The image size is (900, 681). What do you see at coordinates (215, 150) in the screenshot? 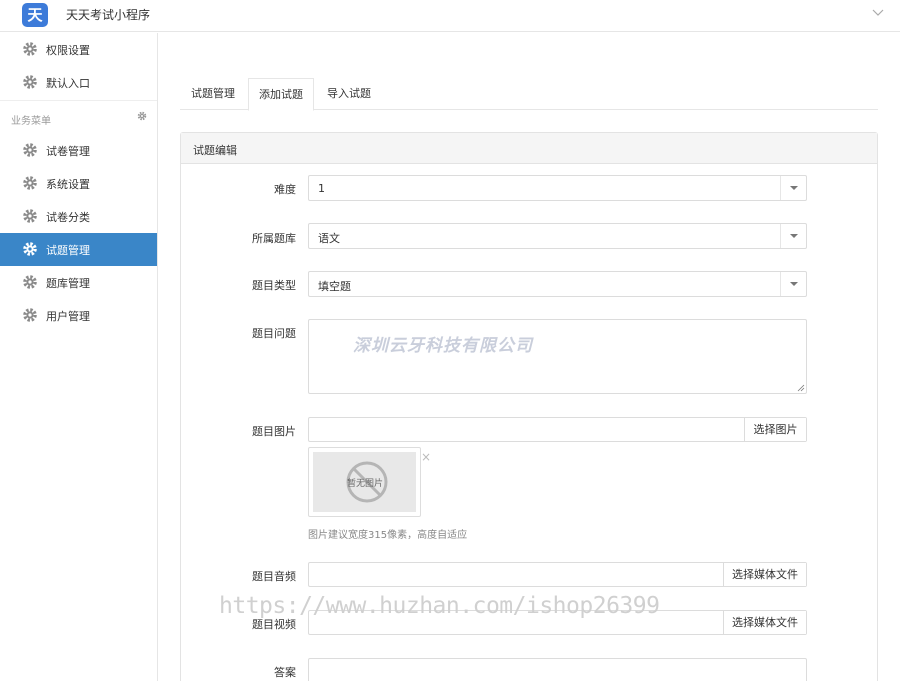
I see `panel-title: 试题编辑` at bounding box center [215, 150].